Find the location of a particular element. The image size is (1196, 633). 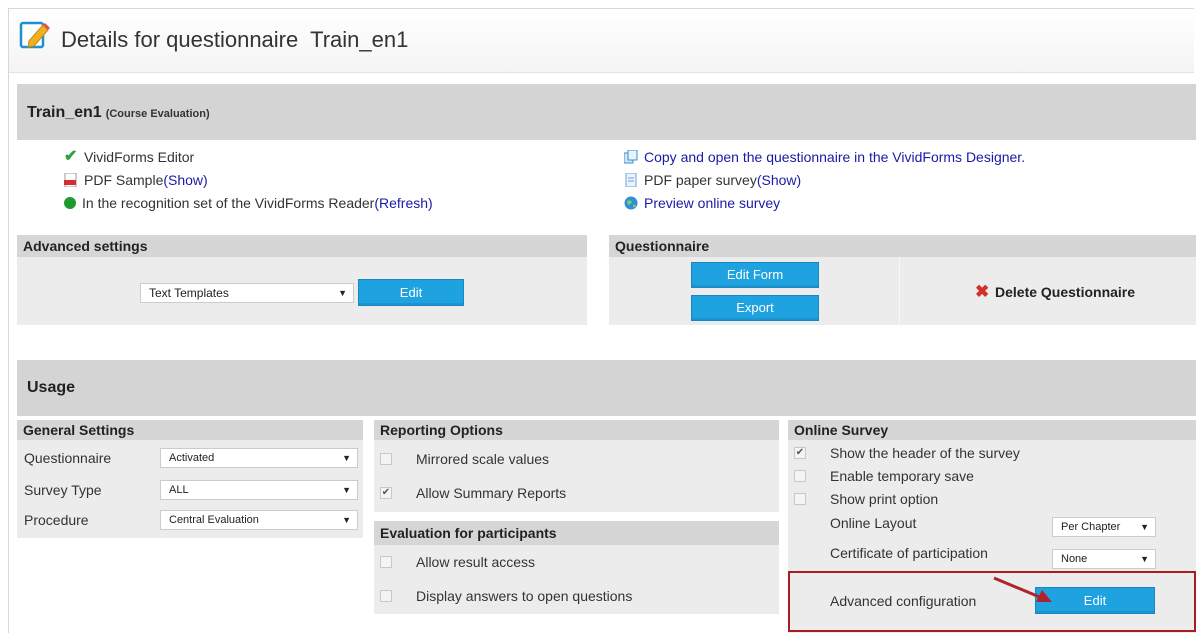

check-icon: ✔ is located at coordinates (71, 156).